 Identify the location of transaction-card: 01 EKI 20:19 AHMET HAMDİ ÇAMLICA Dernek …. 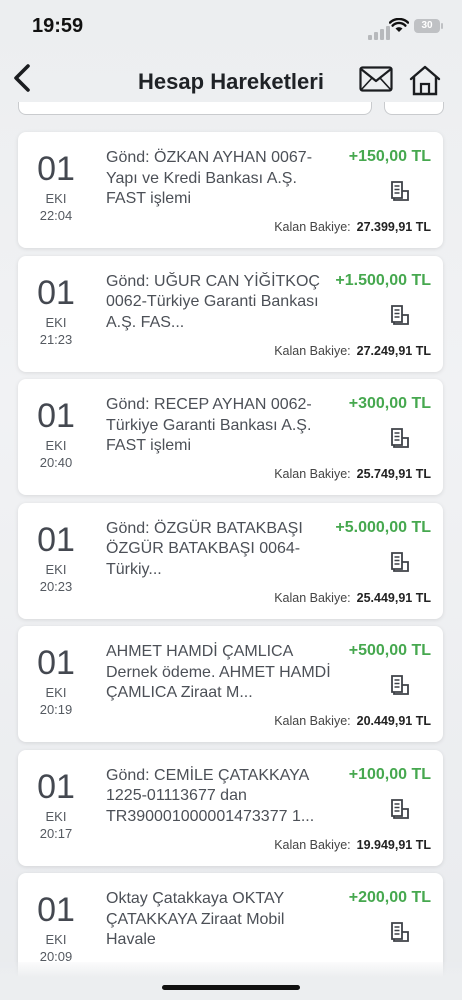
(230, 684).